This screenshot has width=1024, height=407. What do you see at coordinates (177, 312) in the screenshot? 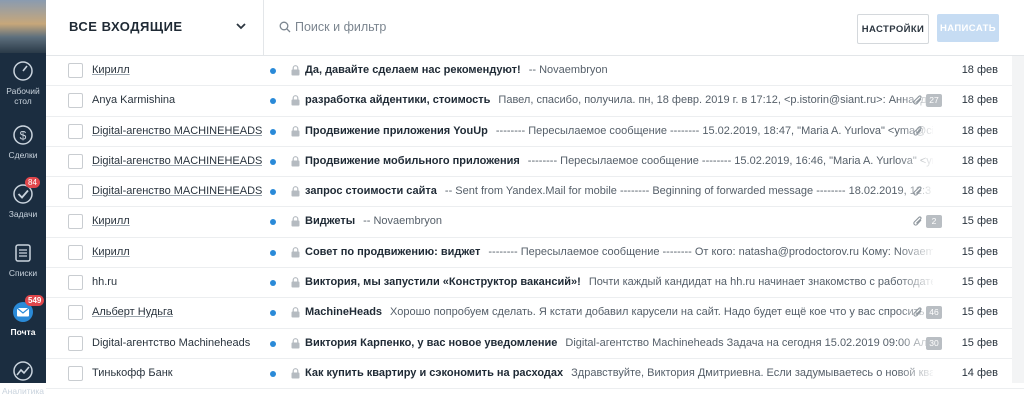
I see `sender-name: Альберт Нудьга` at bounding box center [177, 312].